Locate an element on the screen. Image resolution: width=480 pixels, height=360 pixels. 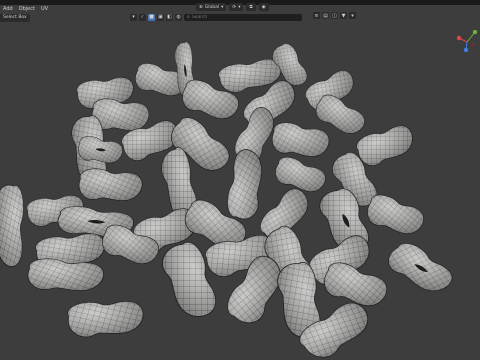
view-icon: ▣ is located at coordinates (160, 17).